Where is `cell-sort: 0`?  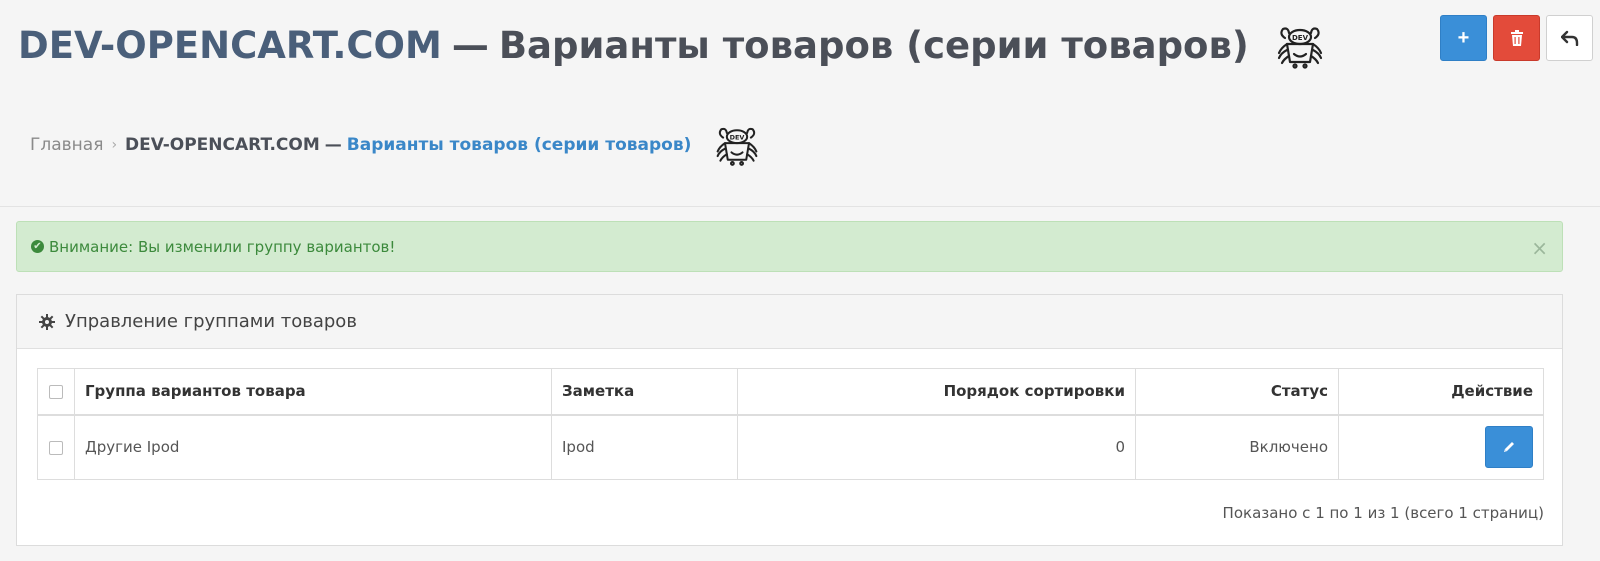 cell-sort: 0 is located at coordinates (936, 447).